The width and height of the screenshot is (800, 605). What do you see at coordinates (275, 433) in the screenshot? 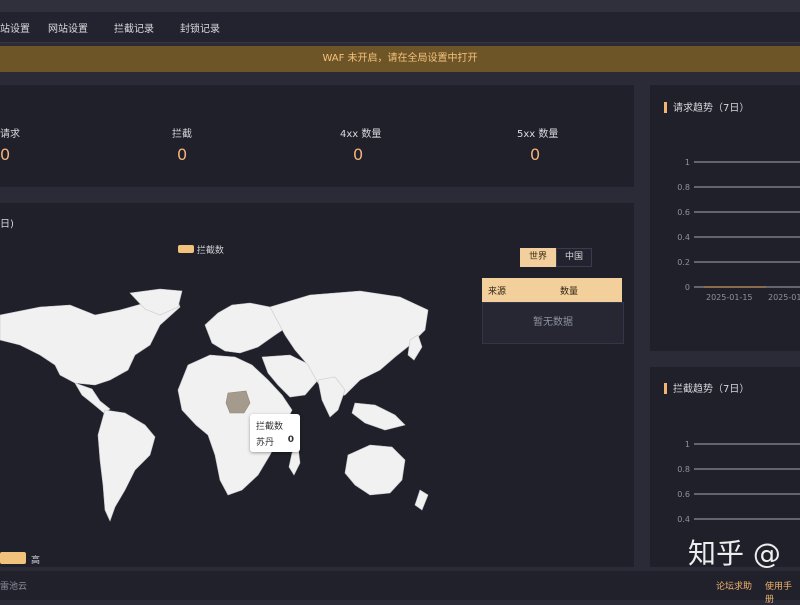
I see `map-tooltip: 拦截数 苏丹 0` at bounding box center [275, 433].